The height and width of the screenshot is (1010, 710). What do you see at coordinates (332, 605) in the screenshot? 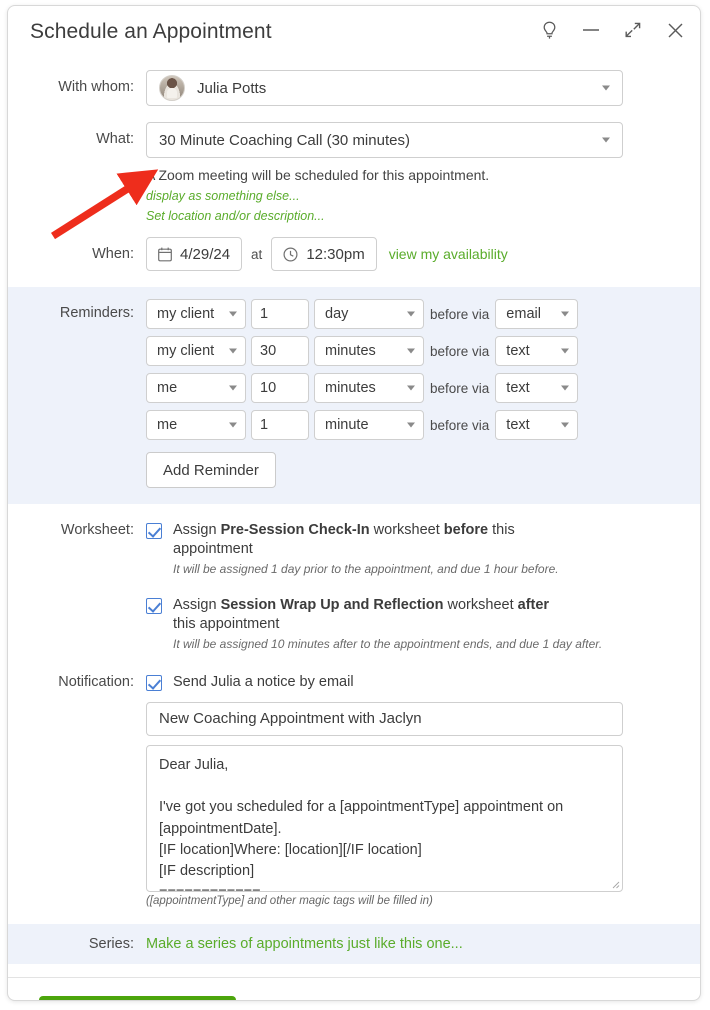
I see `worksheet-name: Session Wrap Up and Reflection` at bounding box center [332, 605].